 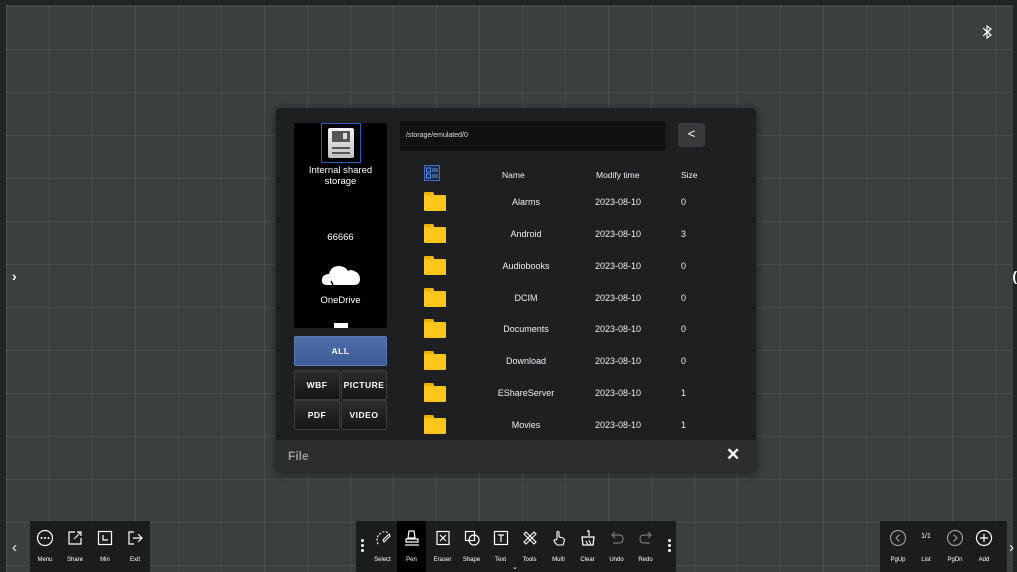 I want to click on file-name: Audiobooks, so click(x=526, y=266).